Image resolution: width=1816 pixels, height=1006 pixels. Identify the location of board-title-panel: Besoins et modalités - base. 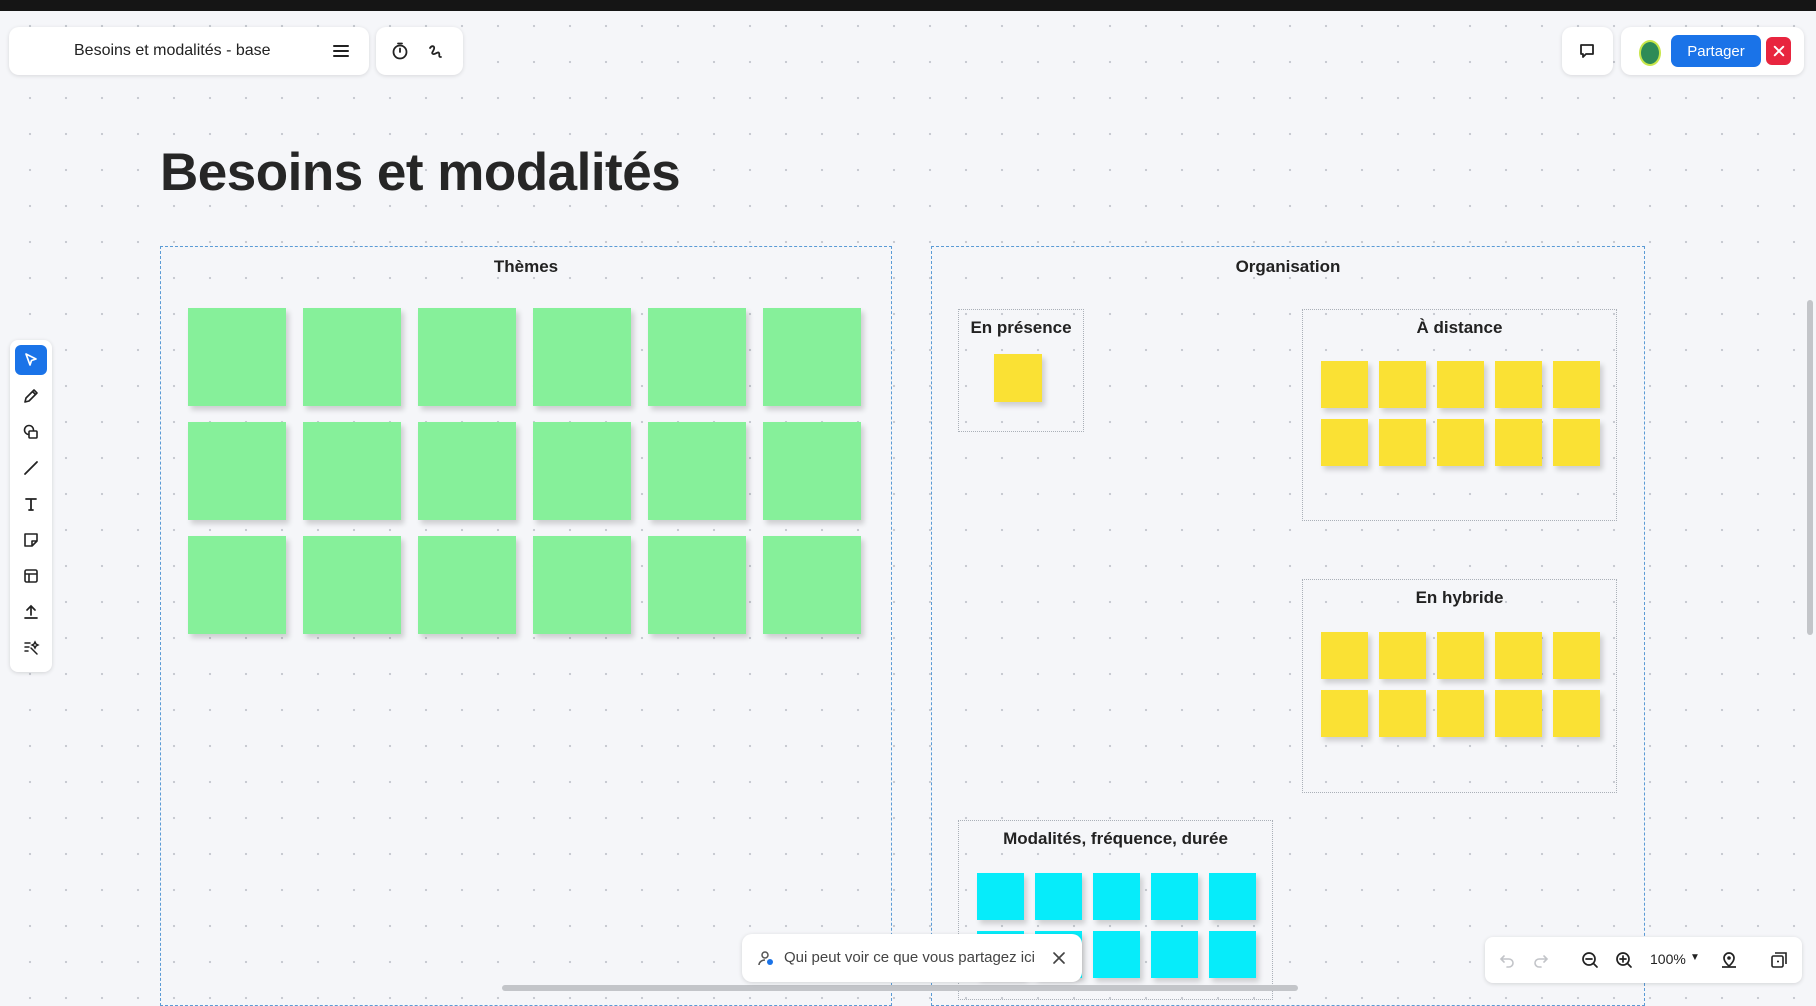
(189, 51).